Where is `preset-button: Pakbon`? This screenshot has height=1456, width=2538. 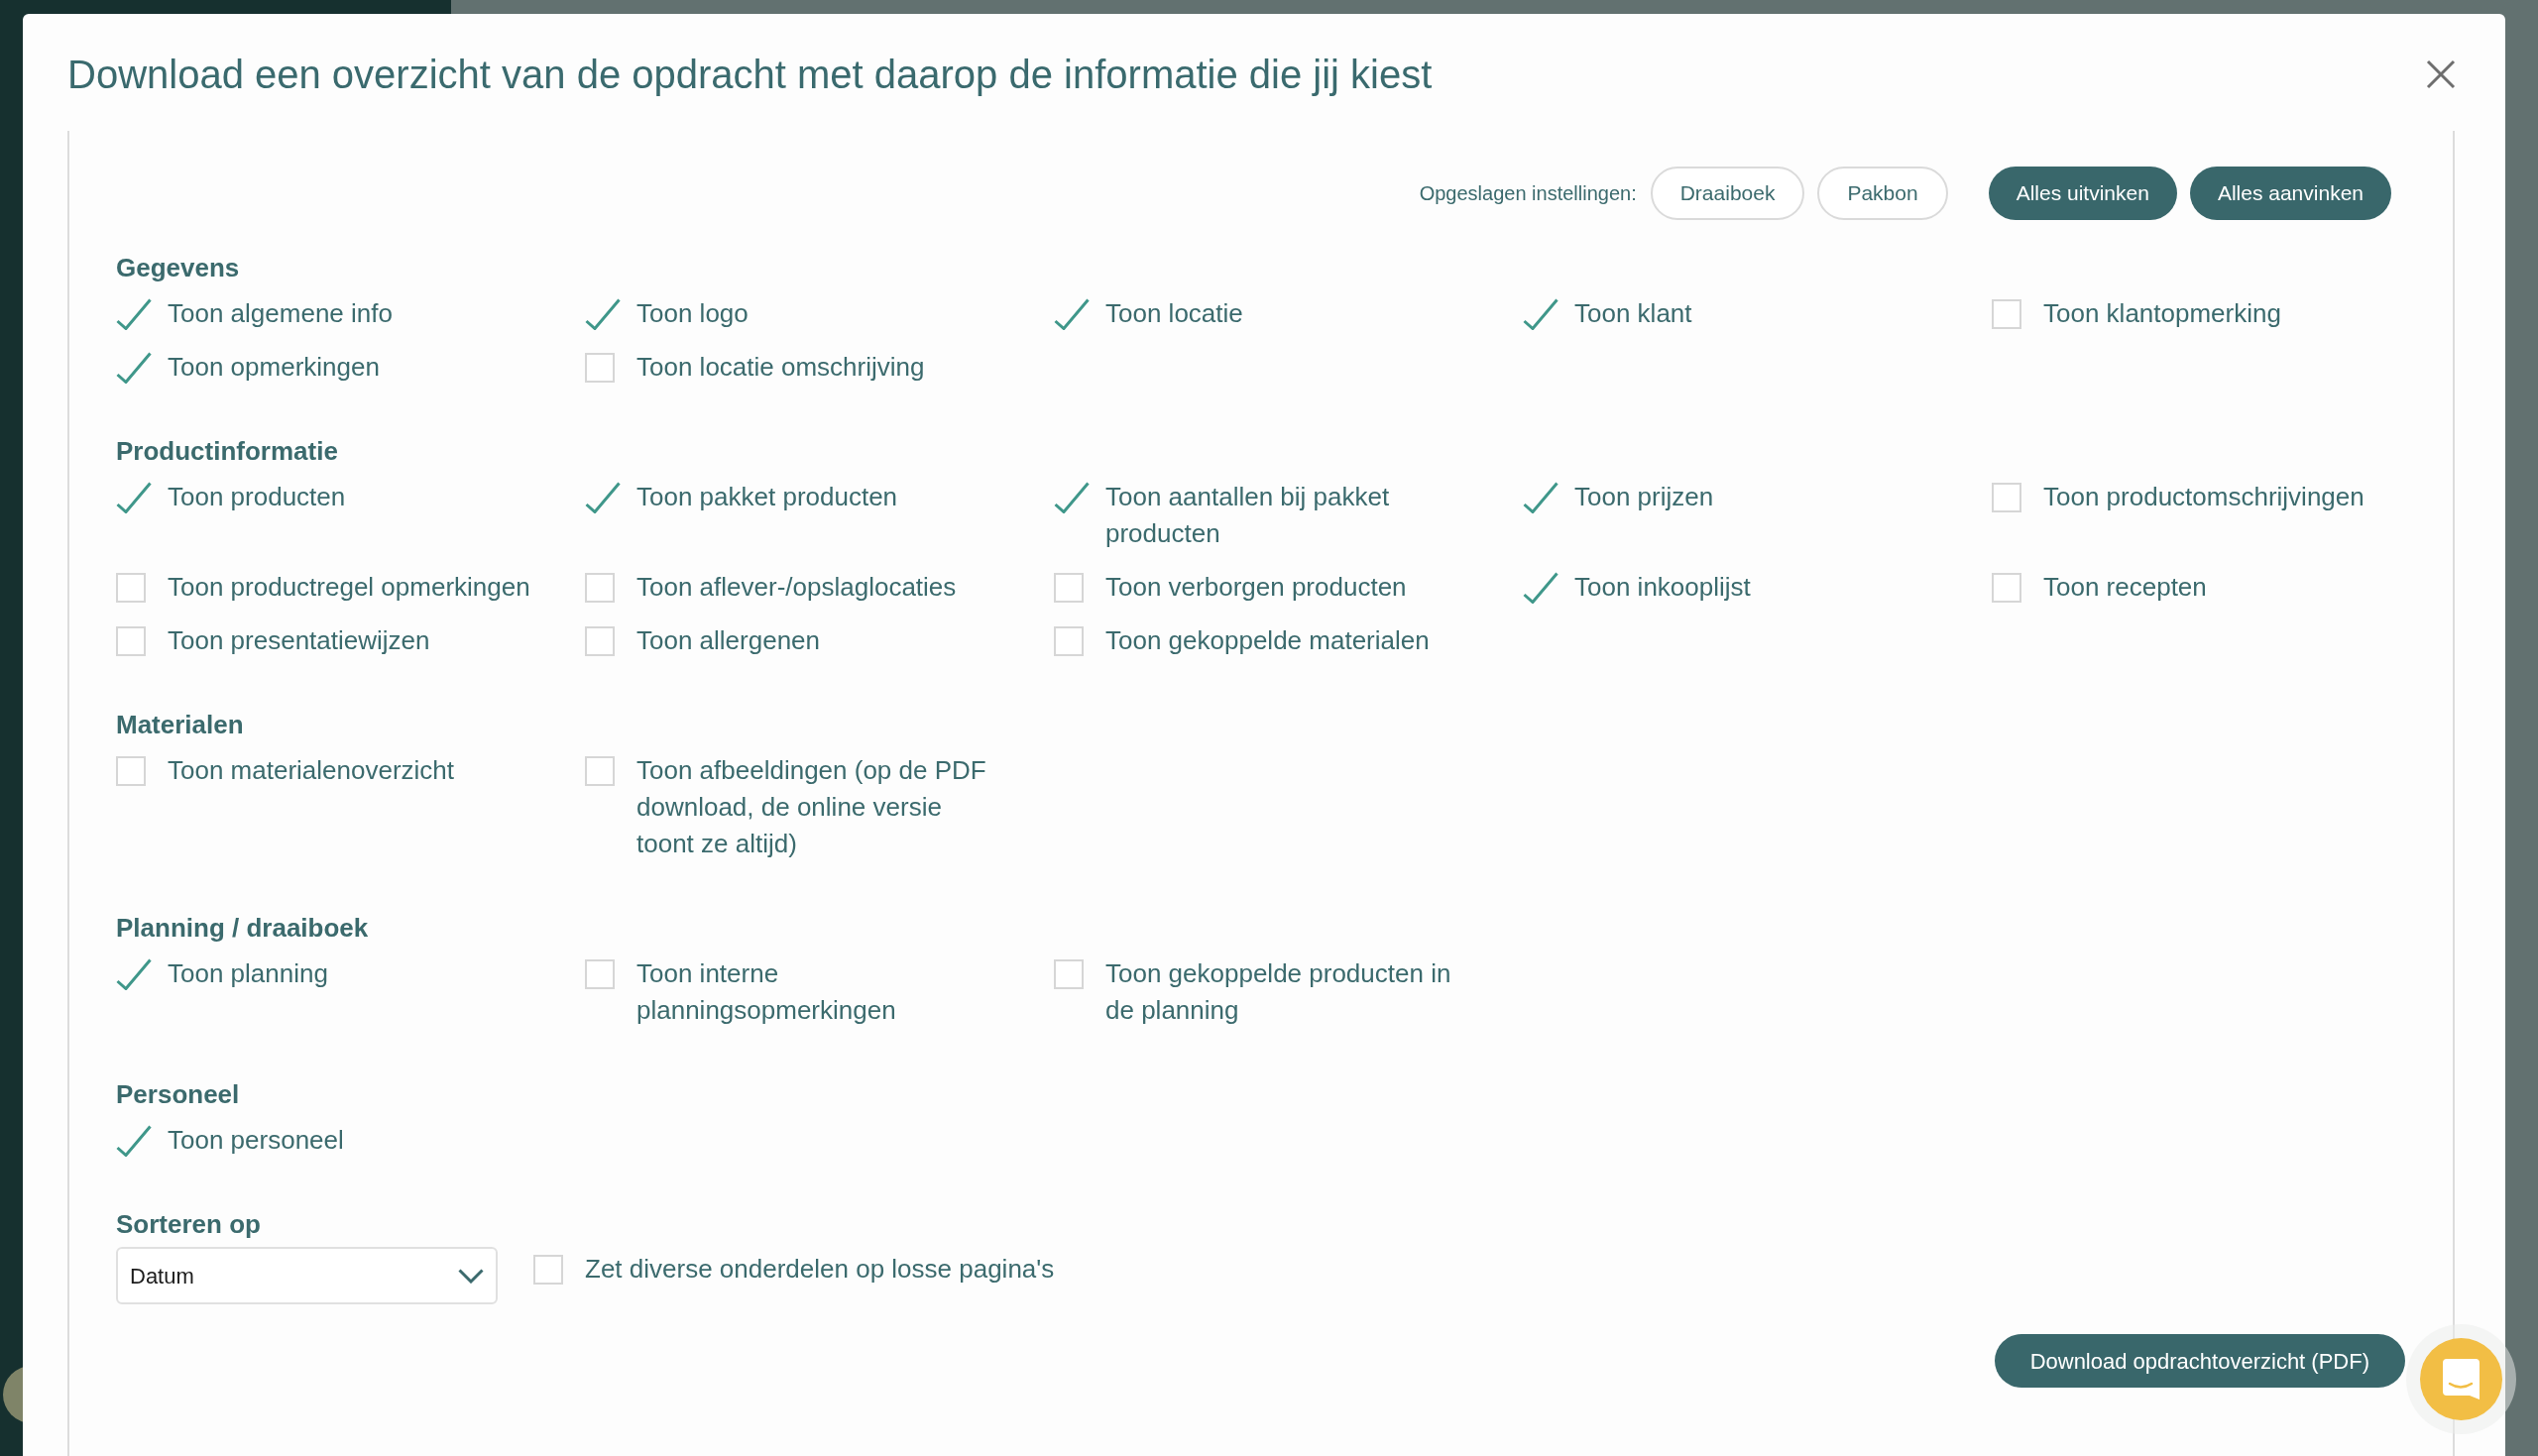 preset-button: Pakbon is located at coordinates (1882, 193).